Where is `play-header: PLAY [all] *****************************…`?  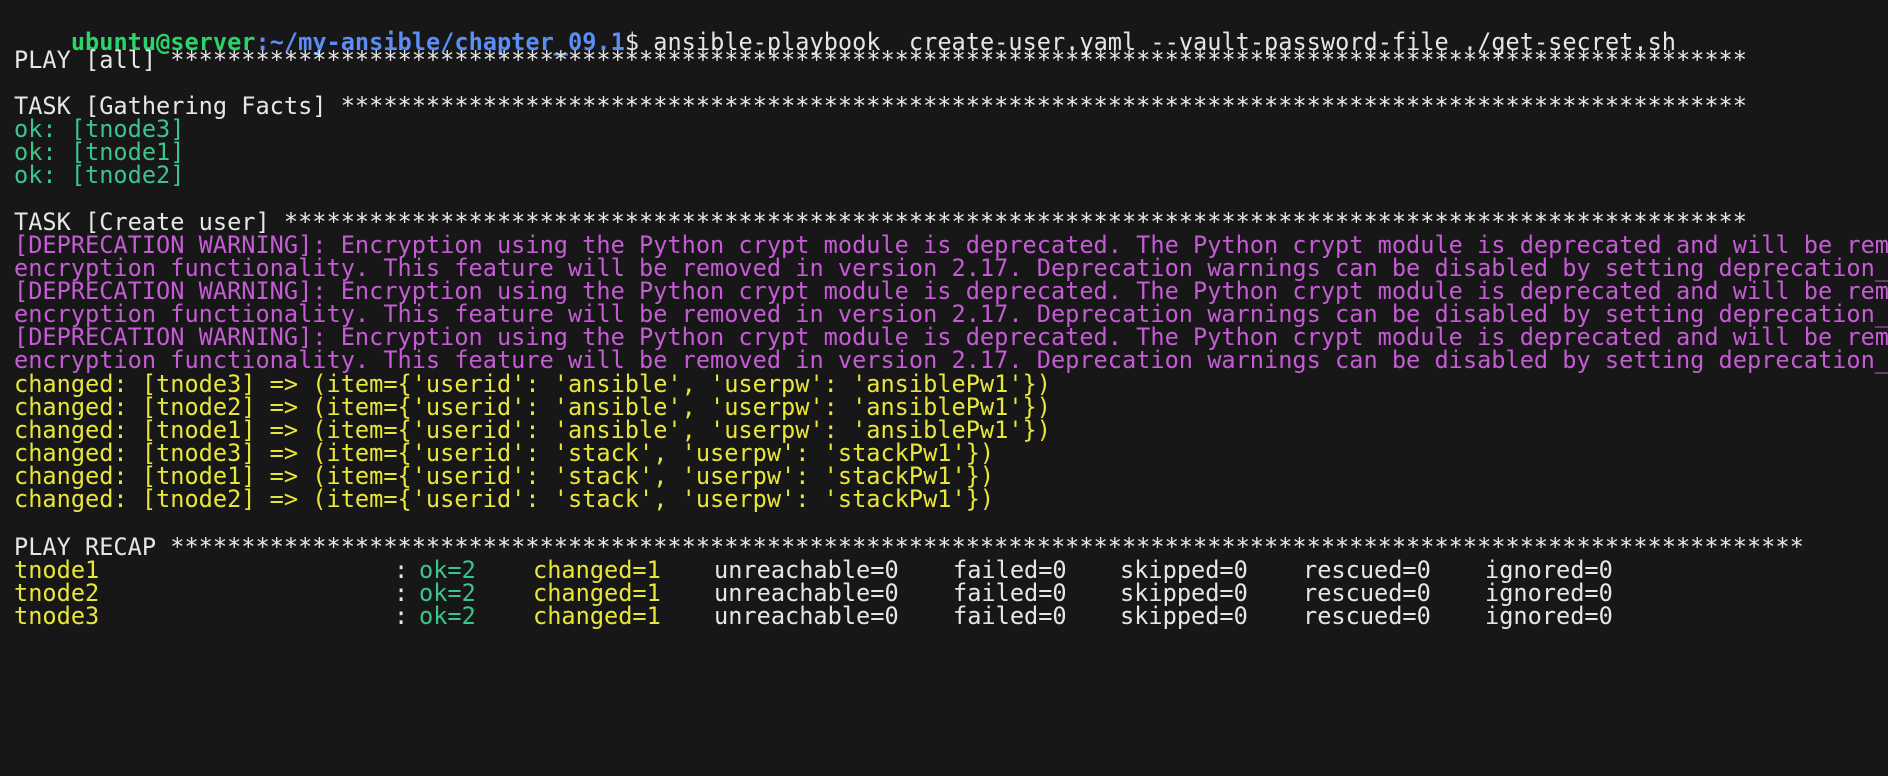 play-header: PLAY [all] *****************************… is located at coordinates (880, 60).